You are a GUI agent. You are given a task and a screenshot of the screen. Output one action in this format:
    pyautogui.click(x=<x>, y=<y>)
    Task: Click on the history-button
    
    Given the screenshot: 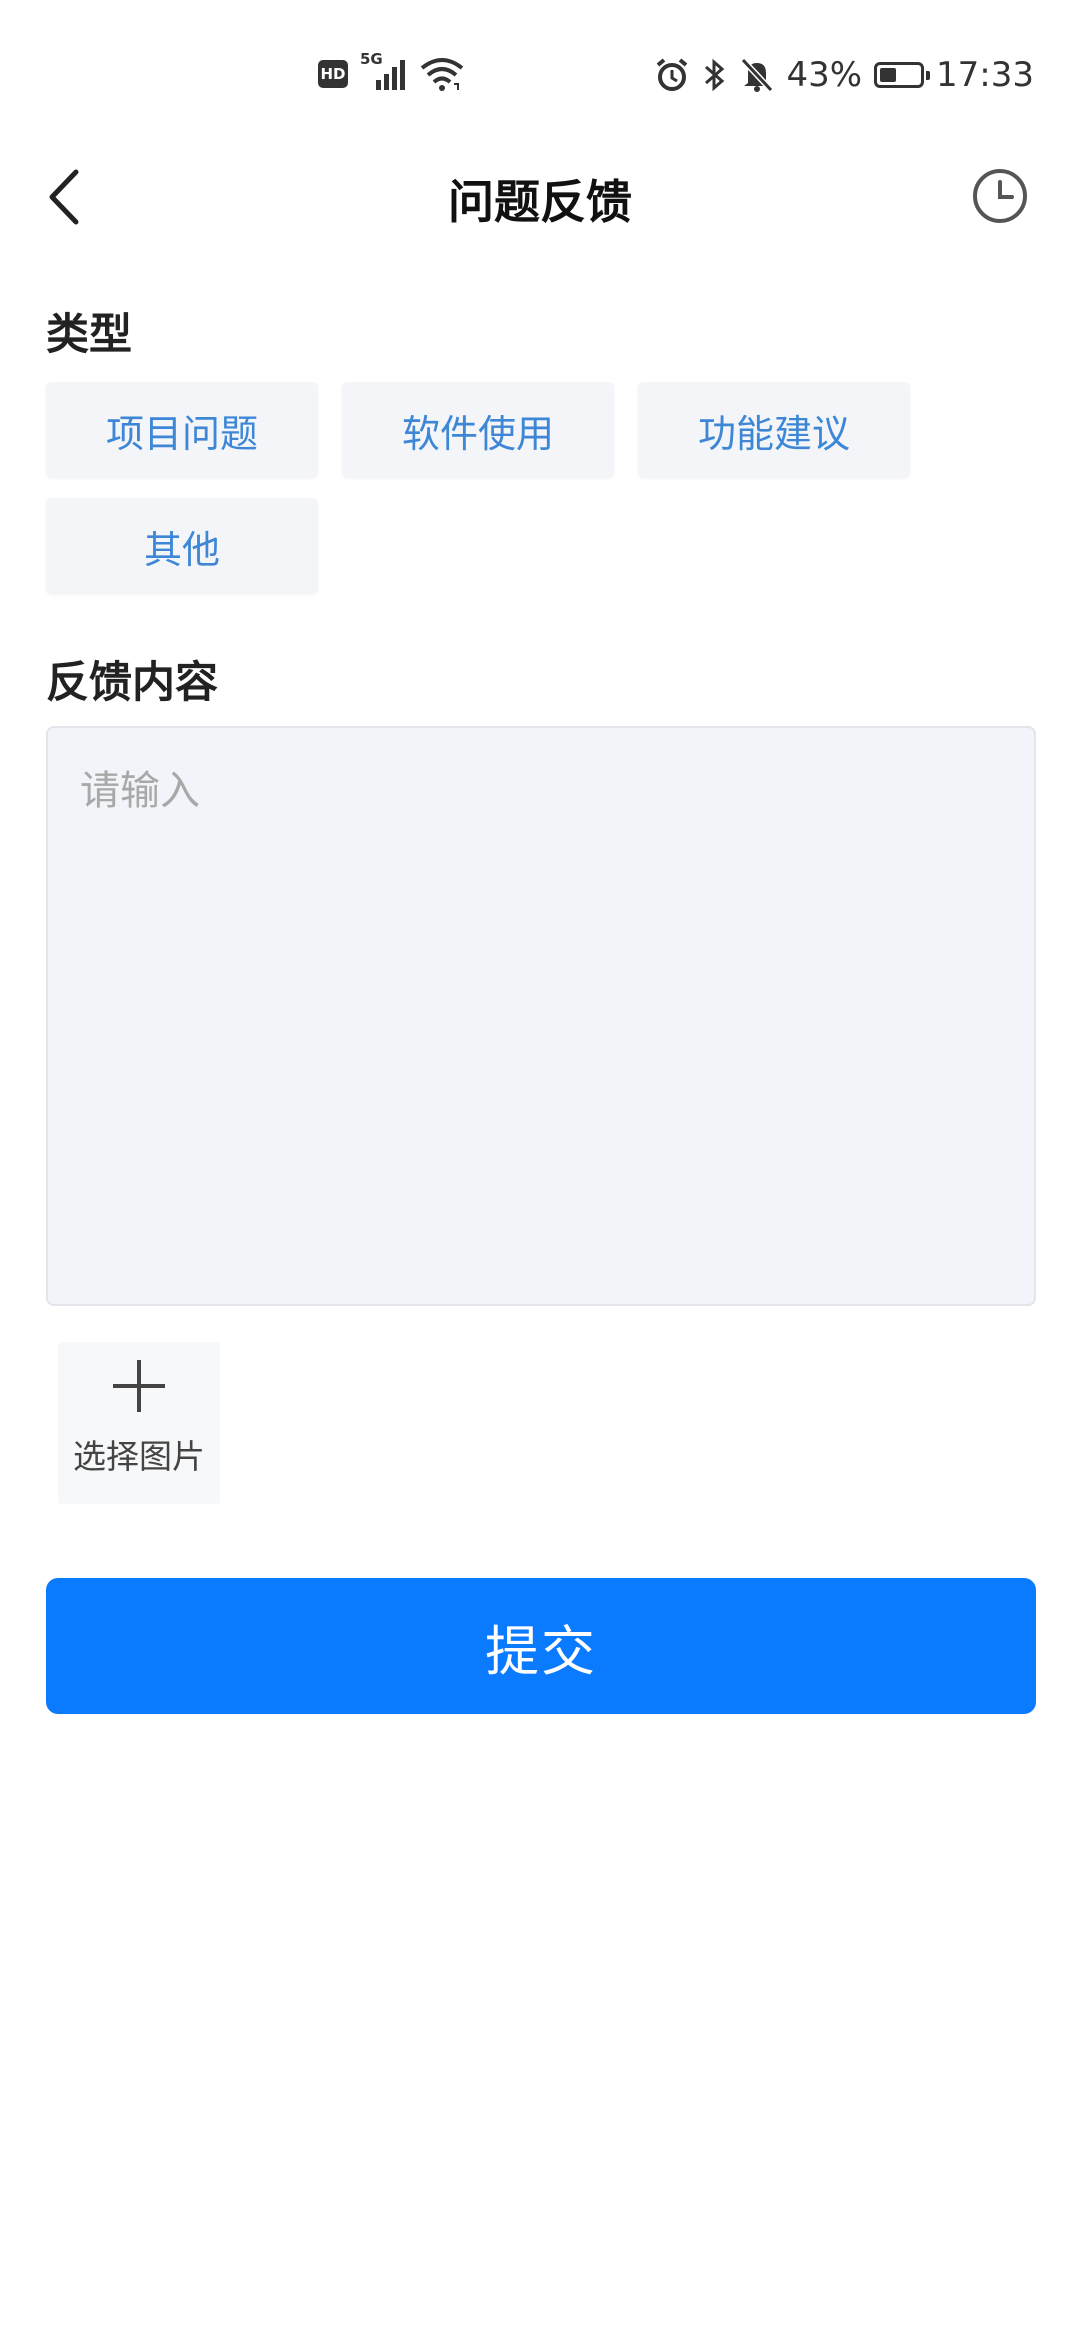 What is the action you would take?
    pyautogui.click(x=1000, y=196)
    